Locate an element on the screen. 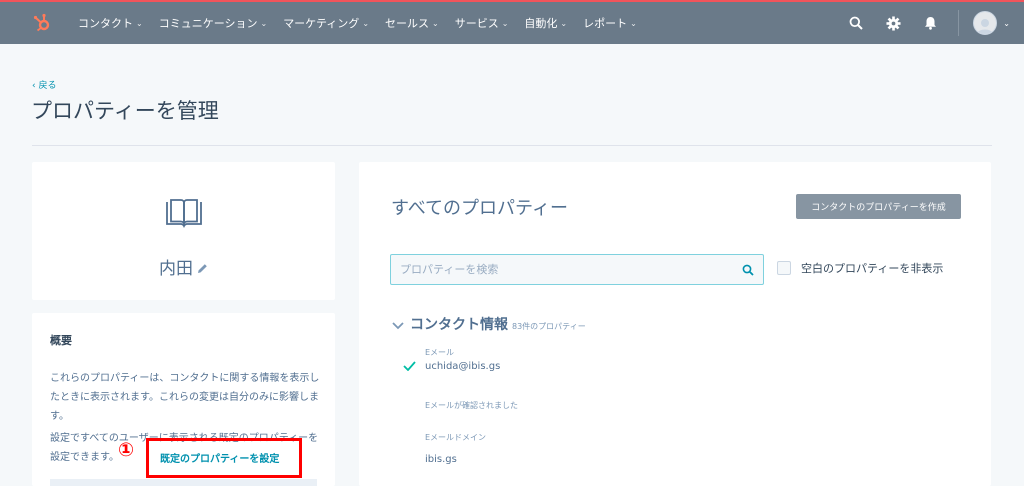 This screenshot has width=1024, height=486. set-default-properties-link: 既定のプロパティーを設定 is located at coordinates (219, 457).